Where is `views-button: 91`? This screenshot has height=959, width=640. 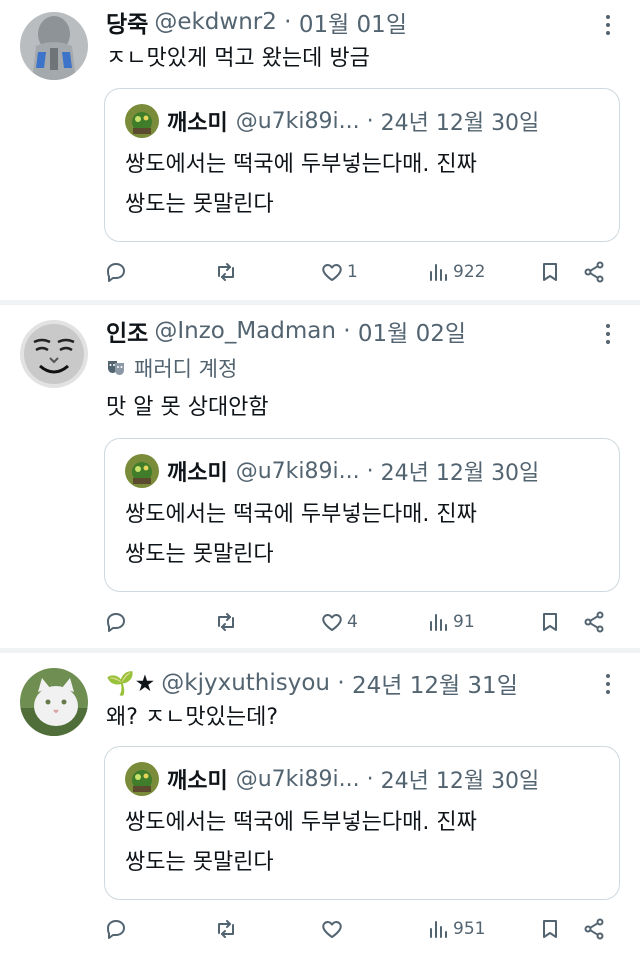
views-button: 91 is located at coordinates (450, 622).